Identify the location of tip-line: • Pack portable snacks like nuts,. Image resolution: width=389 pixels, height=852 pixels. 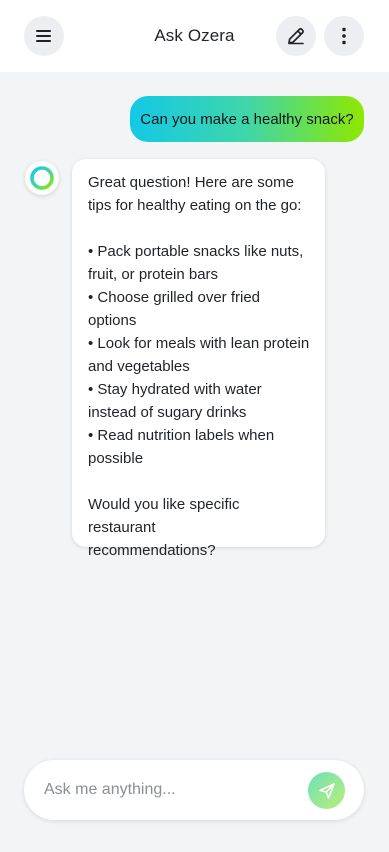
(196, 251).